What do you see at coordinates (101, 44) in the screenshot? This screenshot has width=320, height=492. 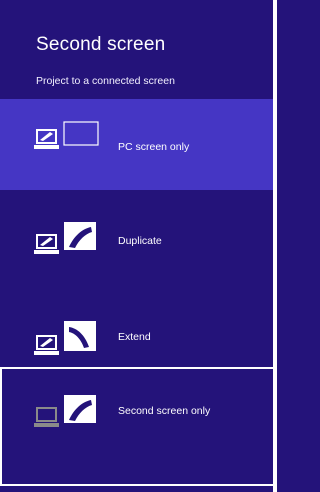 I see `panel-title: Second screen` at bounding box center [101, 44].